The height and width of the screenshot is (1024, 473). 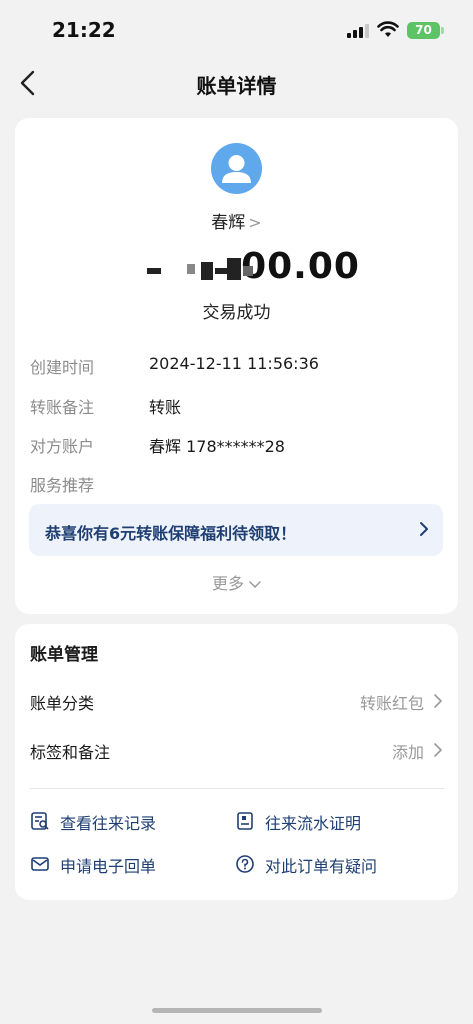 I want to click on info-value: 转账, so click(x=165, y=407).